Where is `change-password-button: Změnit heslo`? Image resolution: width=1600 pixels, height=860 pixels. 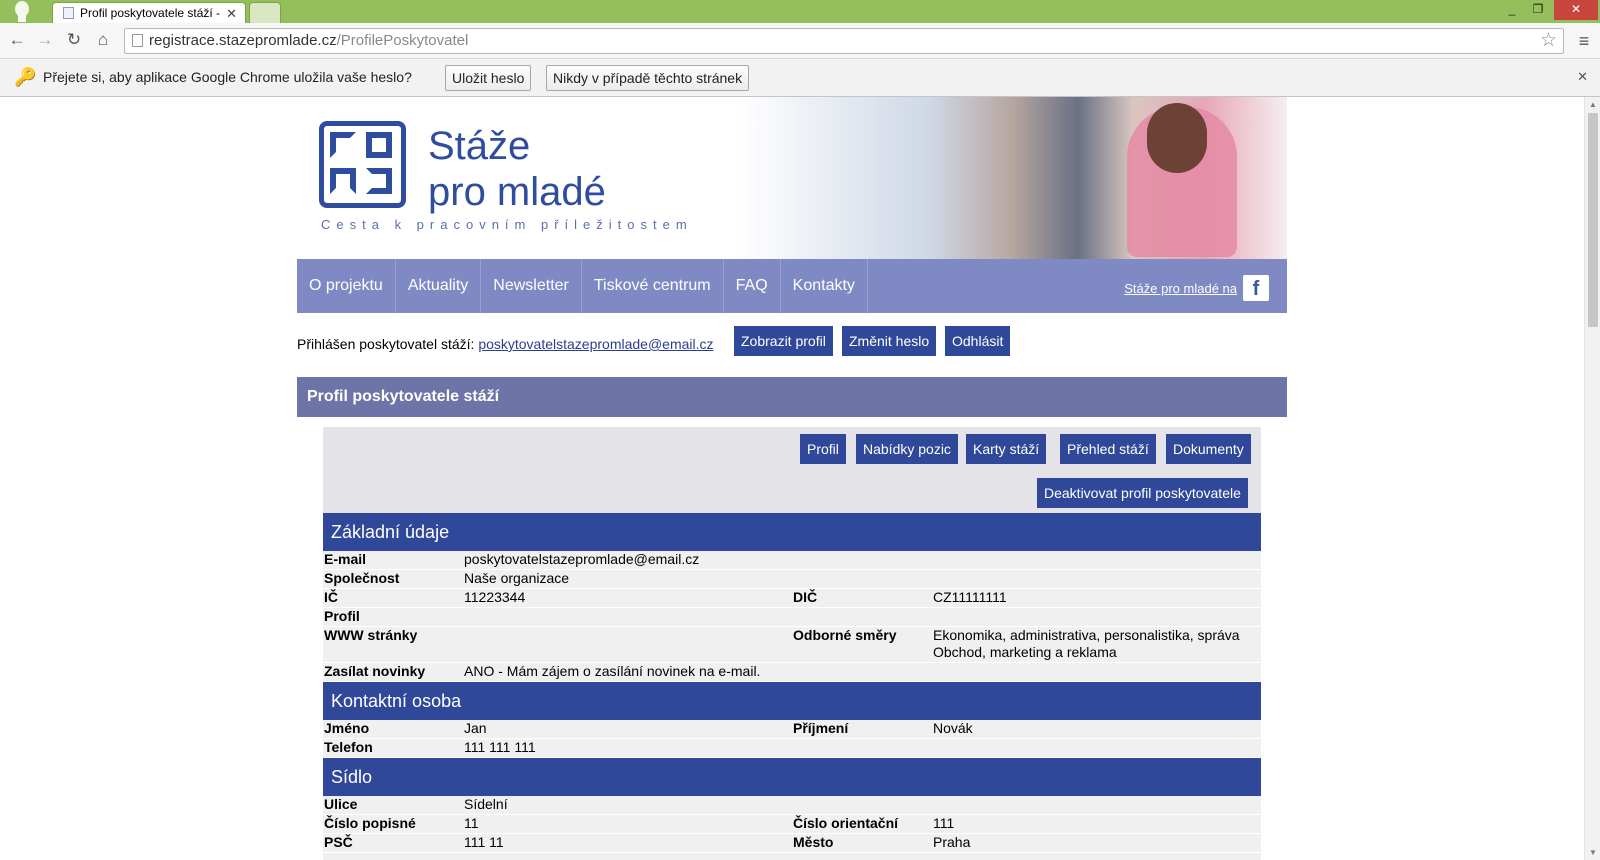
change-password-button: Změnit heslo is located at coordinates (889, 341).